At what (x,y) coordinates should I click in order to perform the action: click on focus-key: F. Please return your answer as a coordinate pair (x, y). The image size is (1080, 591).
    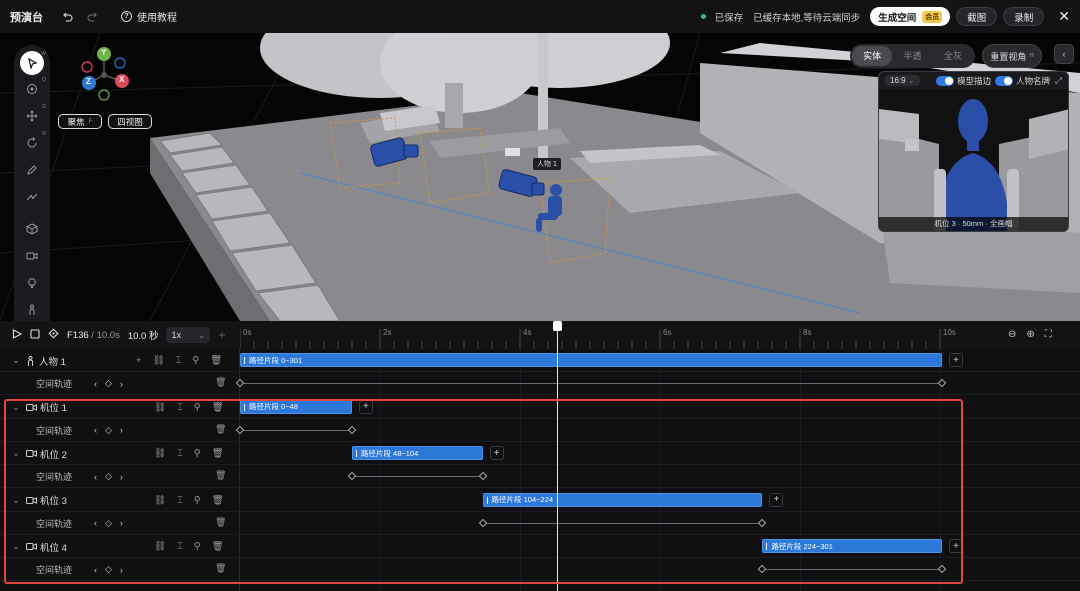
    Looking at the image, I should click on (90, 121).